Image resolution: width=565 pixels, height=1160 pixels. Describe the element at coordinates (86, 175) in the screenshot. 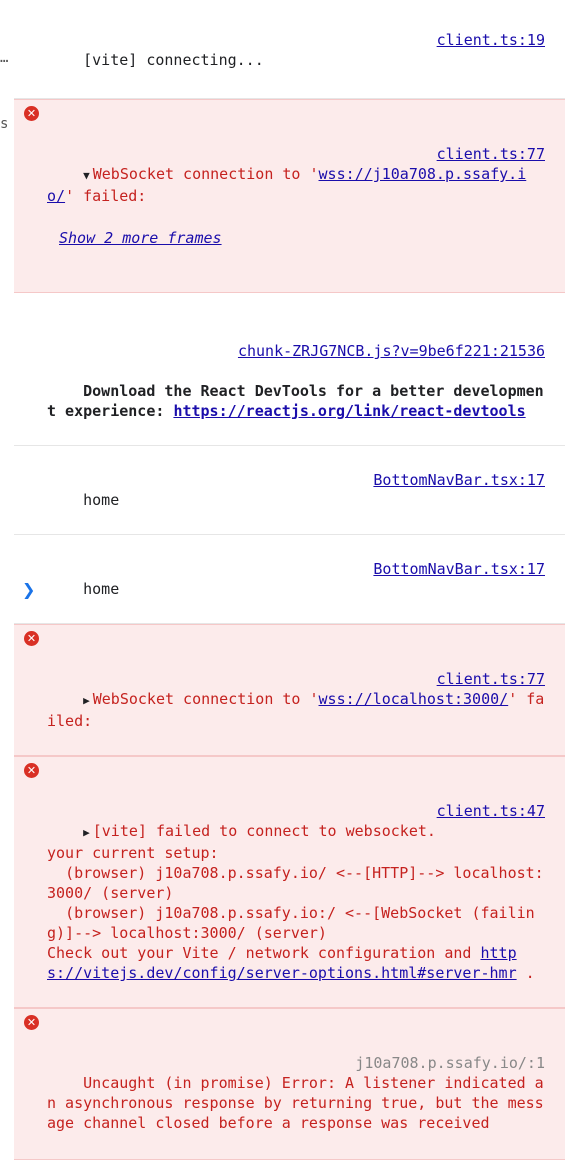

I see `expand-triangle-icon: ▼` at that location.